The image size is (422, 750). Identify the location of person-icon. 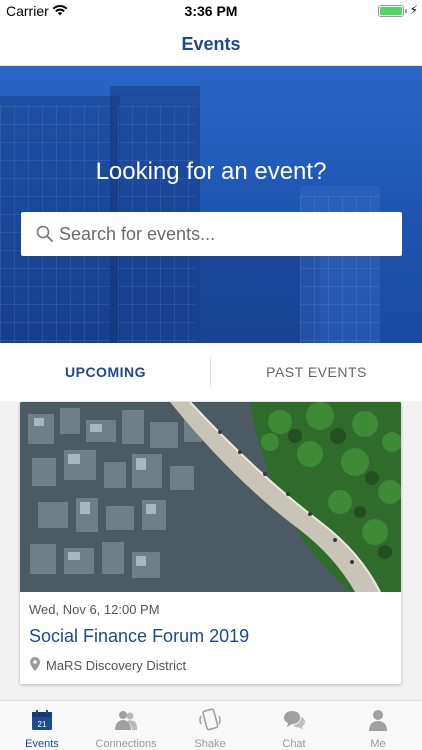
(378, 720).